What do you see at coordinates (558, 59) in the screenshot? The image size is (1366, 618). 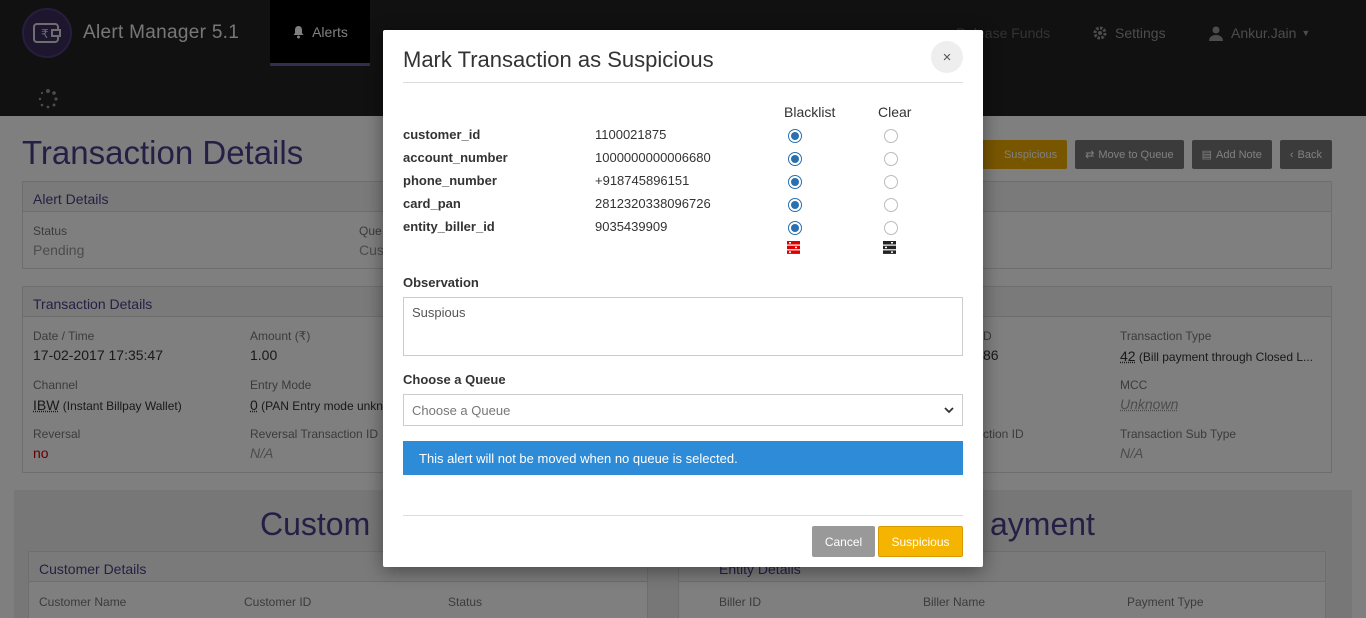 I see `modal-title: Mark Transaction as Suspicious` at bounding box center [558, 59].